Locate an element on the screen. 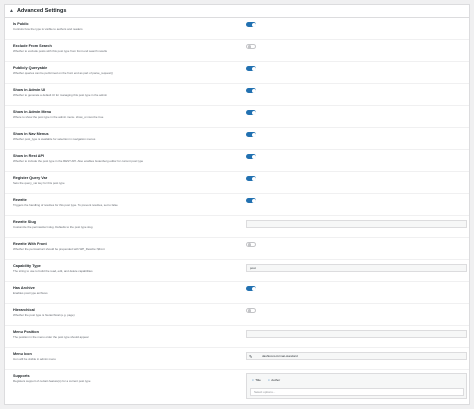  setting-description: Icon will be visible in admin menu is located at coordinates (34, 359).